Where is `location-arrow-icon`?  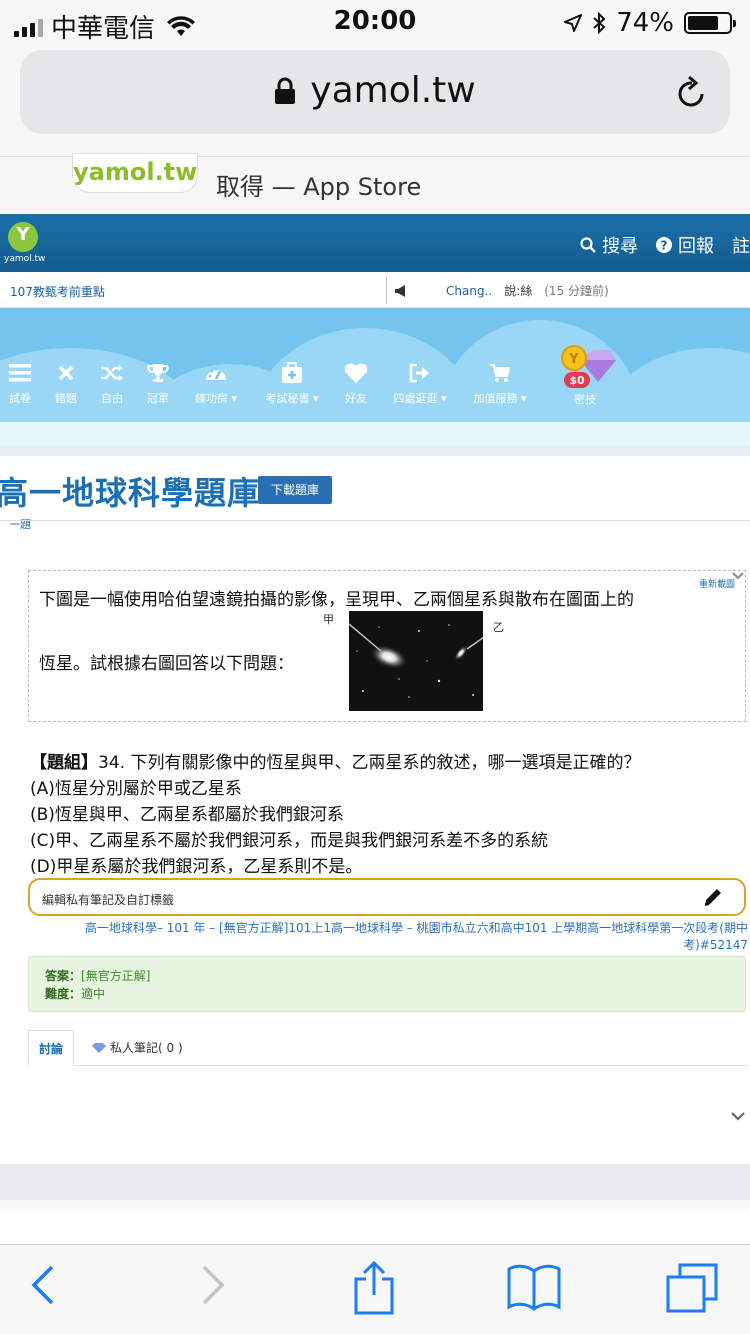
location-arrow-icon is located at coordinates (573, 23).